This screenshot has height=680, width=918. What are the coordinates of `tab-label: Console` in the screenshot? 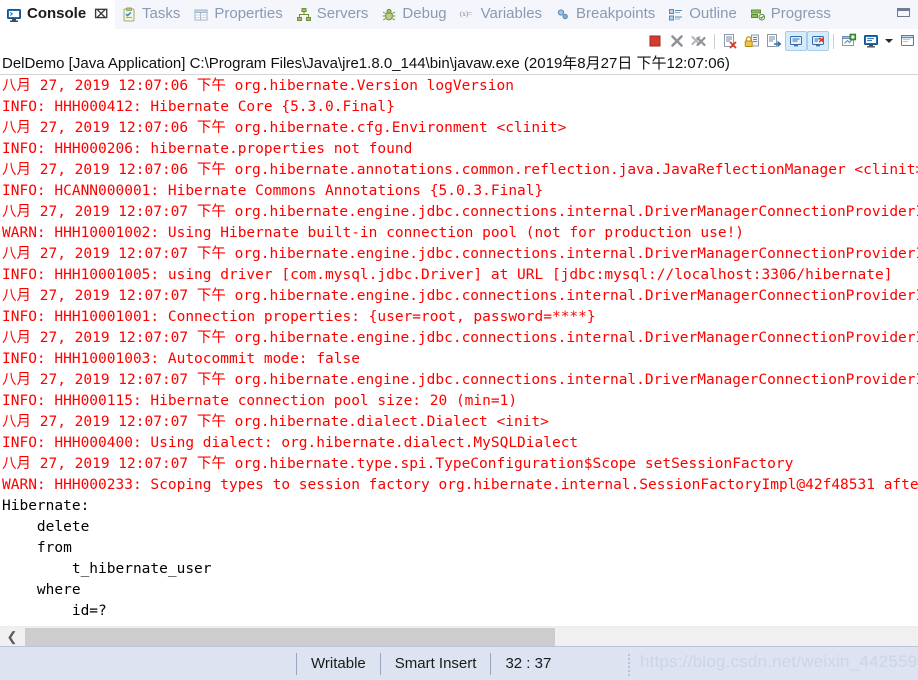 It's located at (57, 13).